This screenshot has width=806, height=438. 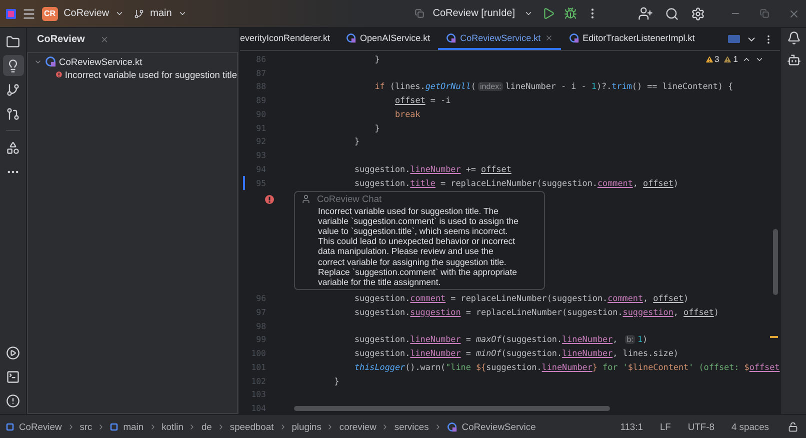 What do you see at coordinates (701, 426) in the screenshot?
I see `status-item: UTF-8` at bounding box center [701, 426].